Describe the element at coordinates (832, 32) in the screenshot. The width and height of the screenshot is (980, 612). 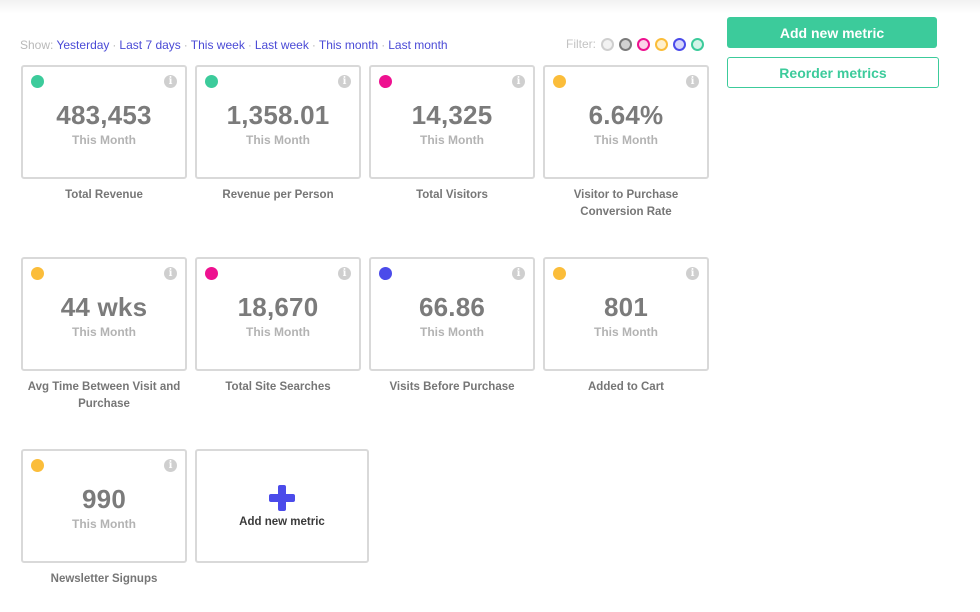
I see `add-new-metric-button: Add new metric` at that location.